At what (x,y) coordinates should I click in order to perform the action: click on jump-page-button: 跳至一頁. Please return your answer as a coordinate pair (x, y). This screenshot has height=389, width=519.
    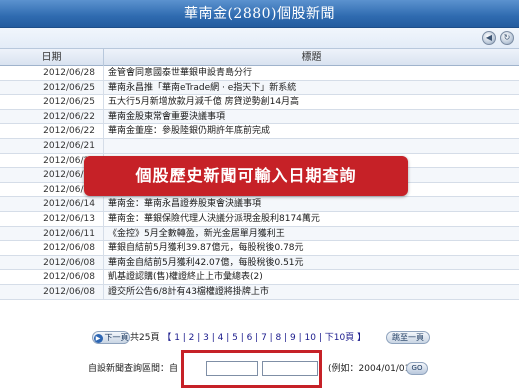
    Looking at the image, I should click on (408, 337).